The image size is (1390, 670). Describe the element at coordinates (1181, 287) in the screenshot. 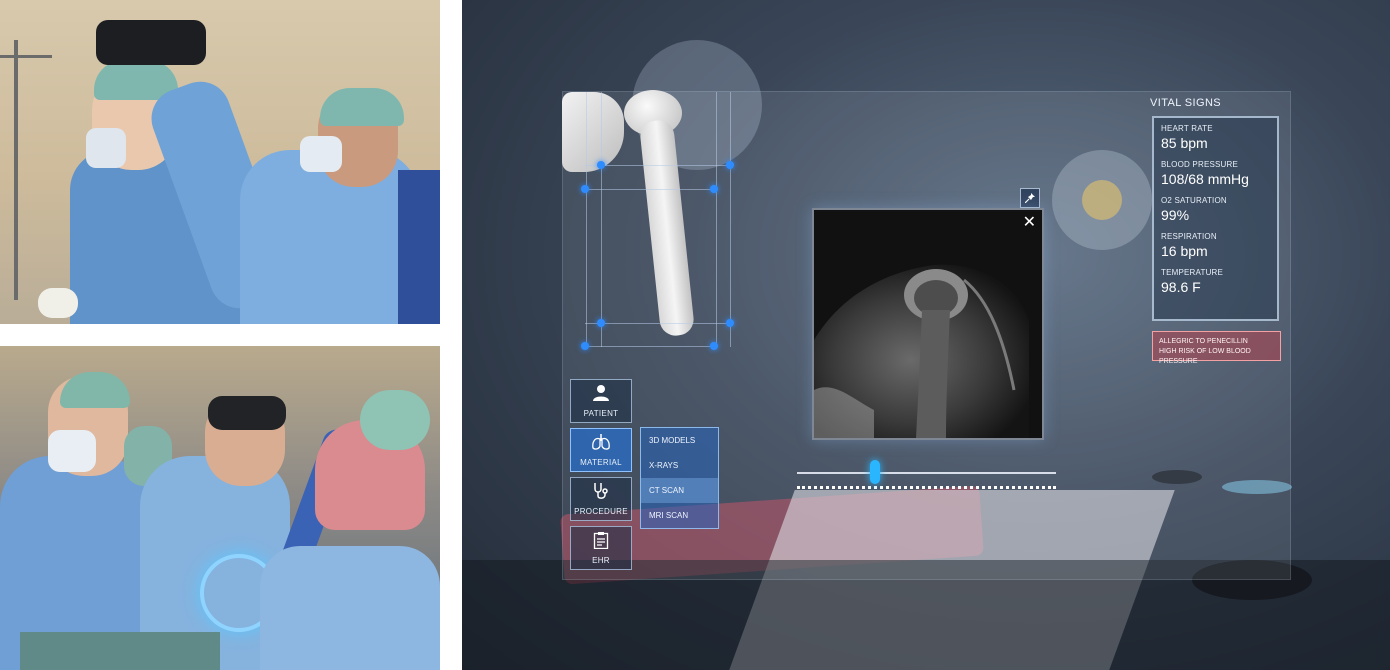

I see `vital-value-temperature: 98.6 F` at that location.